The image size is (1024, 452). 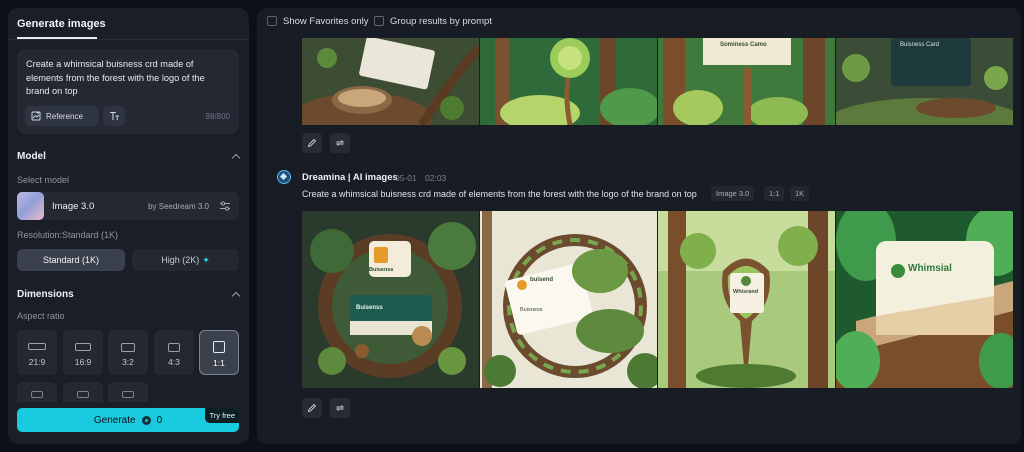 I want to click on high-label: High (2K), so click(x=180, y=260).